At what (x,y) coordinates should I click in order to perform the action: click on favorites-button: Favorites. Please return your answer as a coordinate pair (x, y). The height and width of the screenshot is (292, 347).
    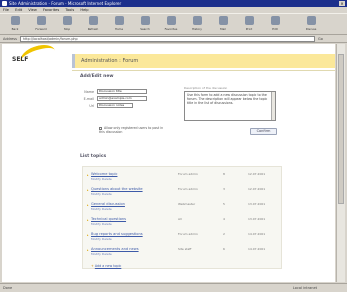
    Looking at the image, I should click on (171, 25).